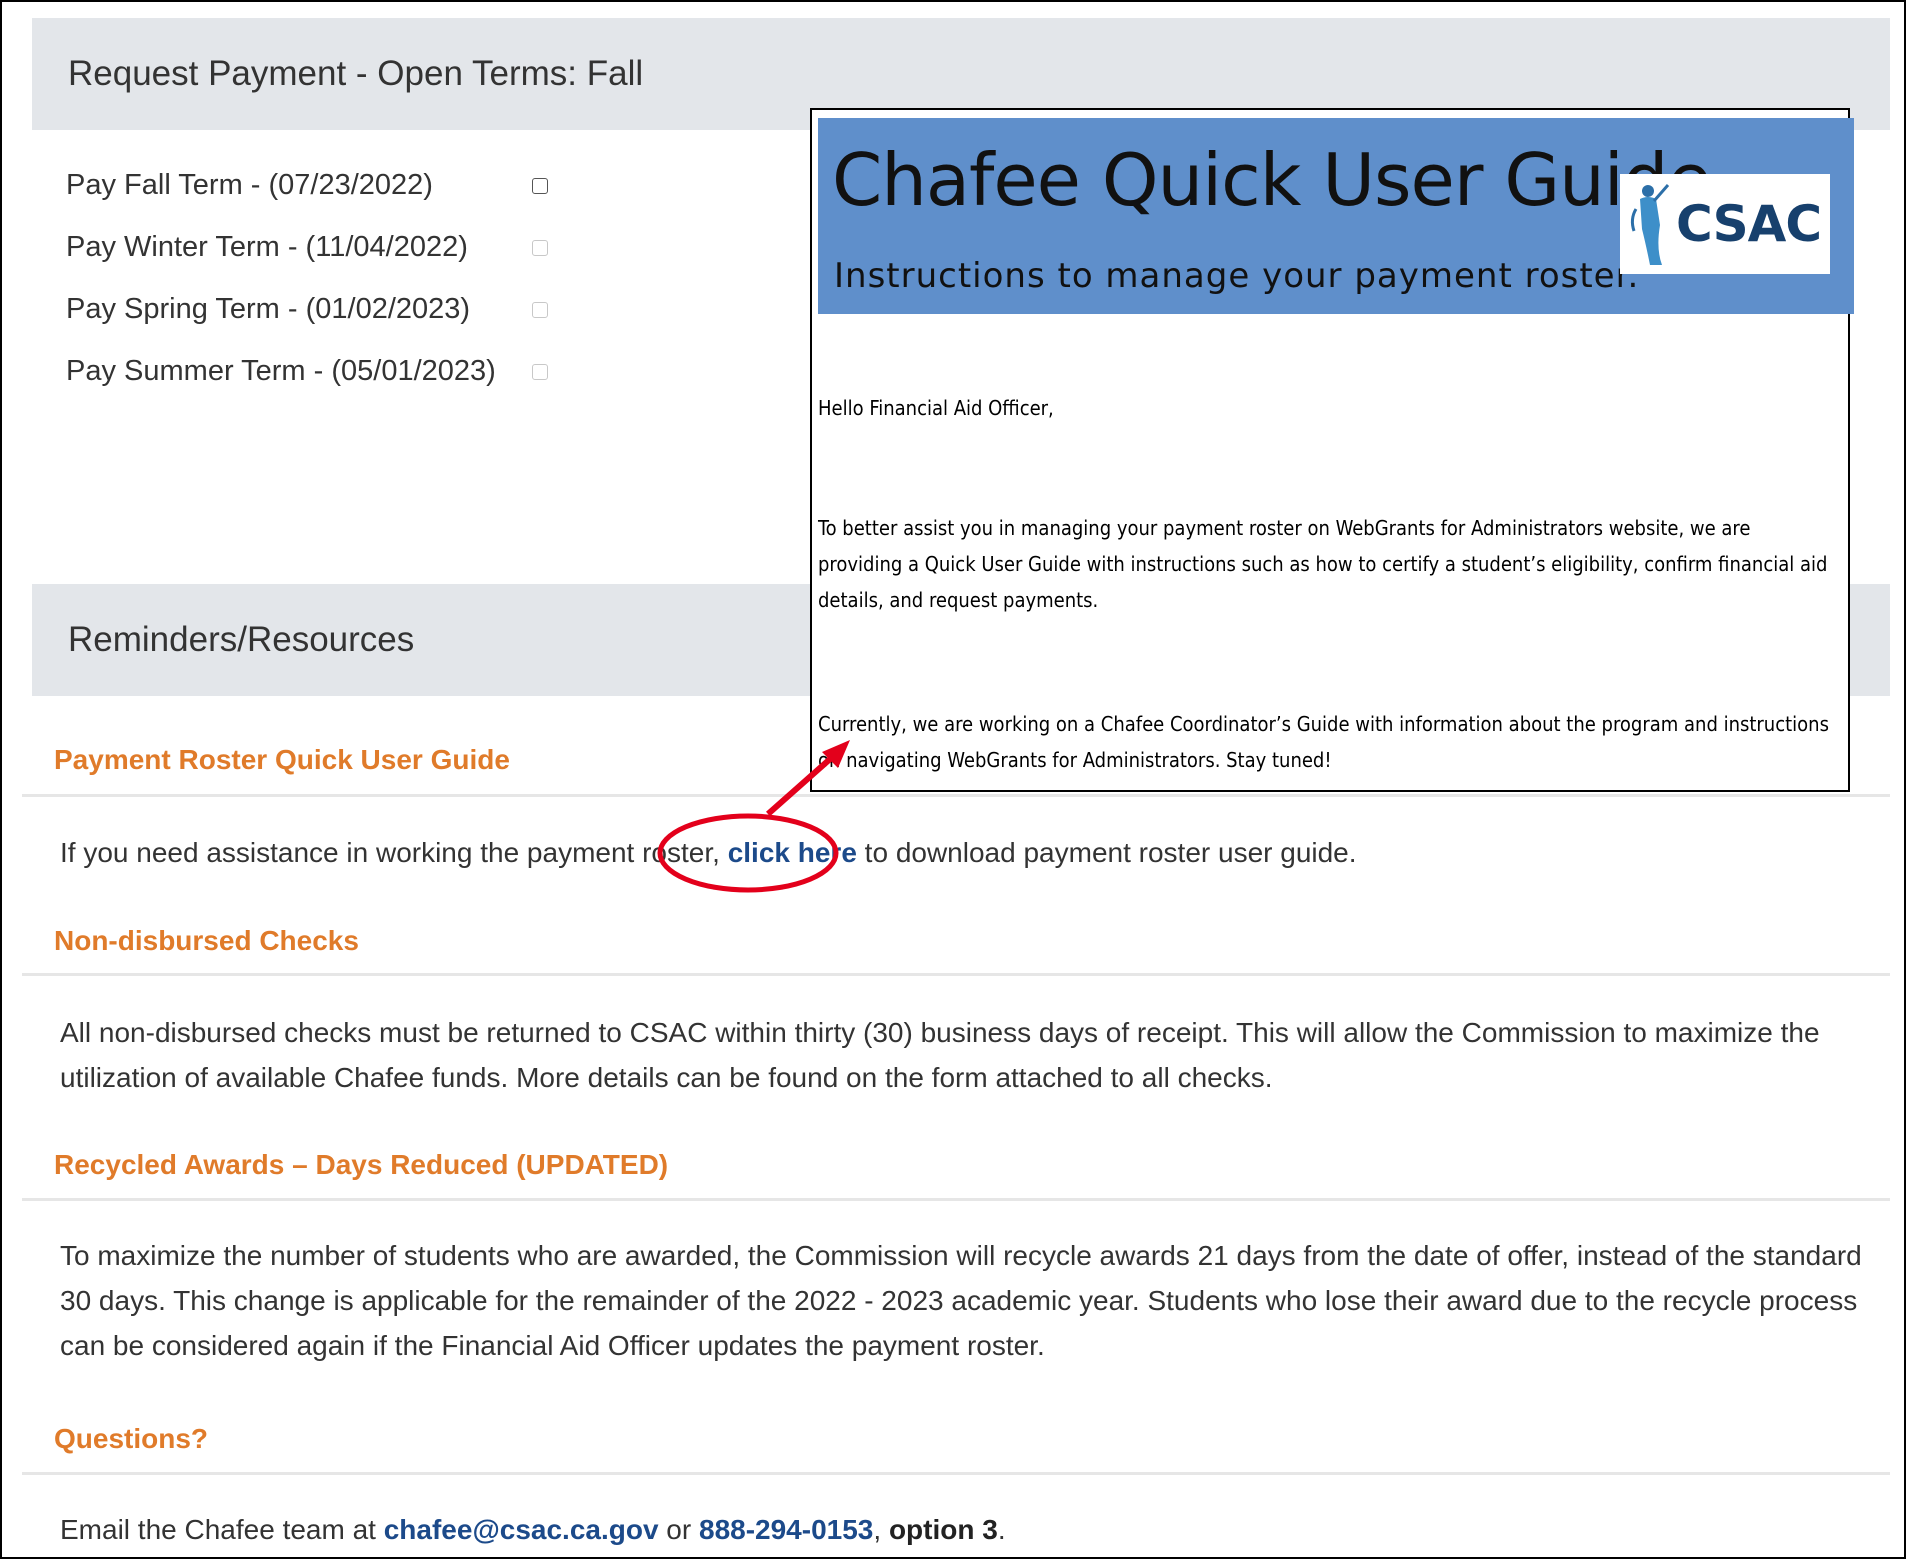 The width and height of the screenshot is (1906, 1559). Describe the element at coordinates (1106, 852) in the screenshot. I see `payment-roster-text-after: to download payment roster user guide.` at that location.